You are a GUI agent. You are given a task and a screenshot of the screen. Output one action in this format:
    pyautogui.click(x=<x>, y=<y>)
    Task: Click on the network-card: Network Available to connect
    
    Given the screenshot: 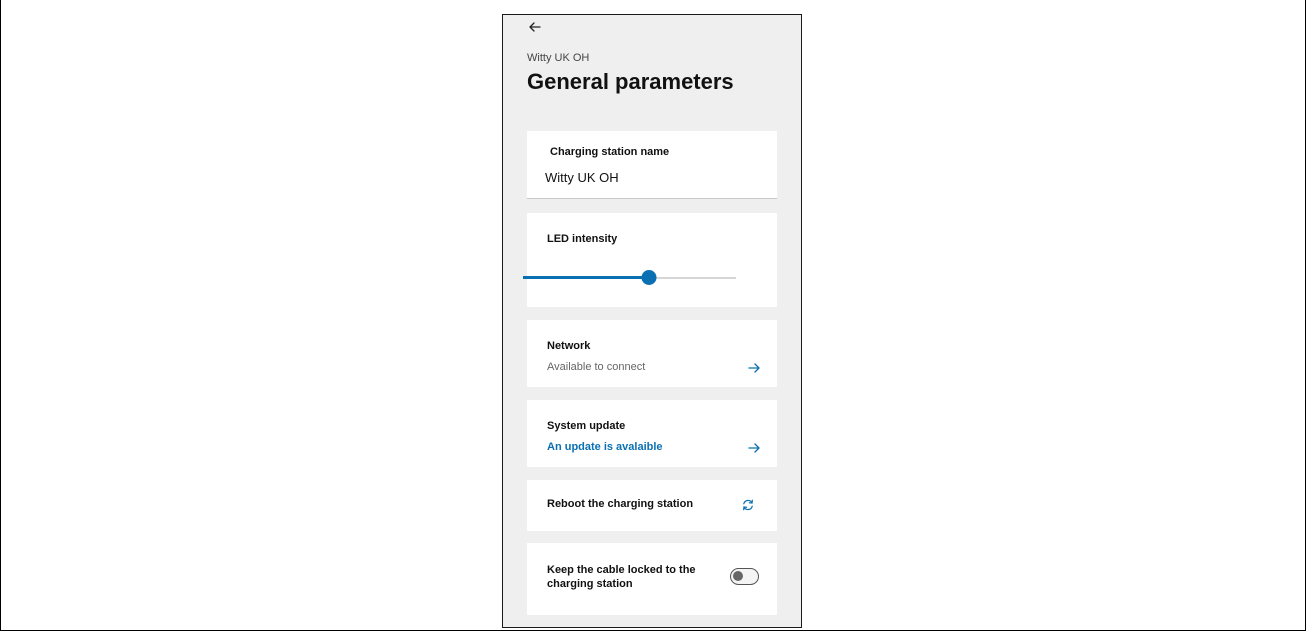 What is the action you would take?
    pyautogui.click(x=652, y=353)
    